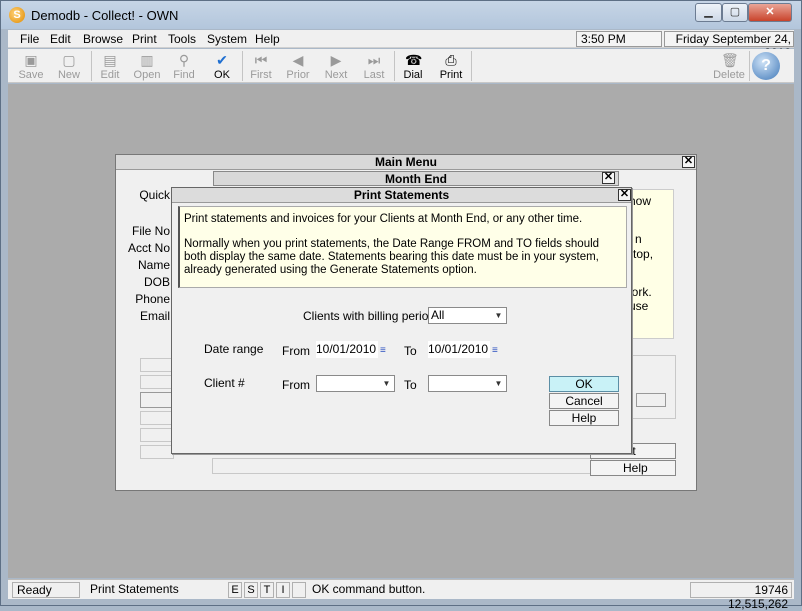 This screenshot has height=611, width=802. Describe the element at coordinates (369, 589) in the screenshot. I see `status-message: OK command button.` at that location.